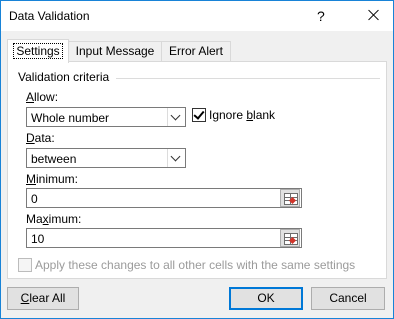  I want to click on minimum-label: Minimum:, so click(52, 179).